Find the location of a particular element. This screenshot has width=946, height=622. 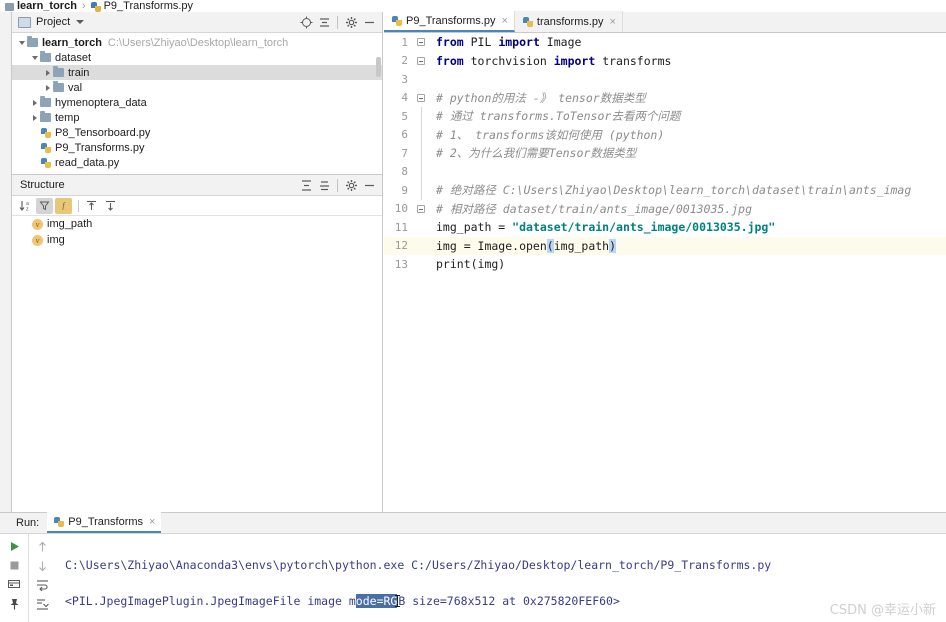

project-window-icon is located at coordinates (24, 22).